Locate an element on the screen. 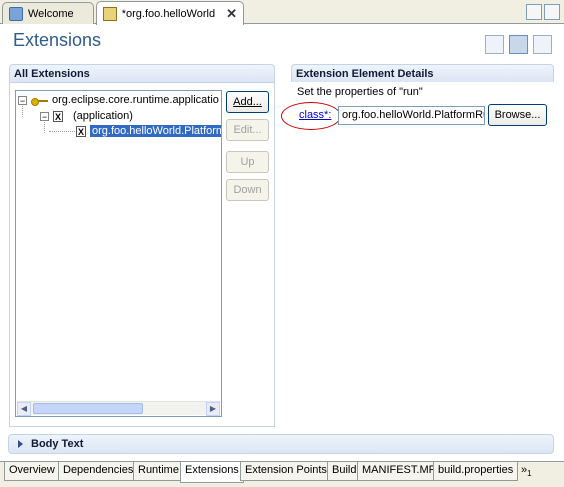 This screenshot has height=487, width=564. welcome-icon is located at coordinates (16, 13).